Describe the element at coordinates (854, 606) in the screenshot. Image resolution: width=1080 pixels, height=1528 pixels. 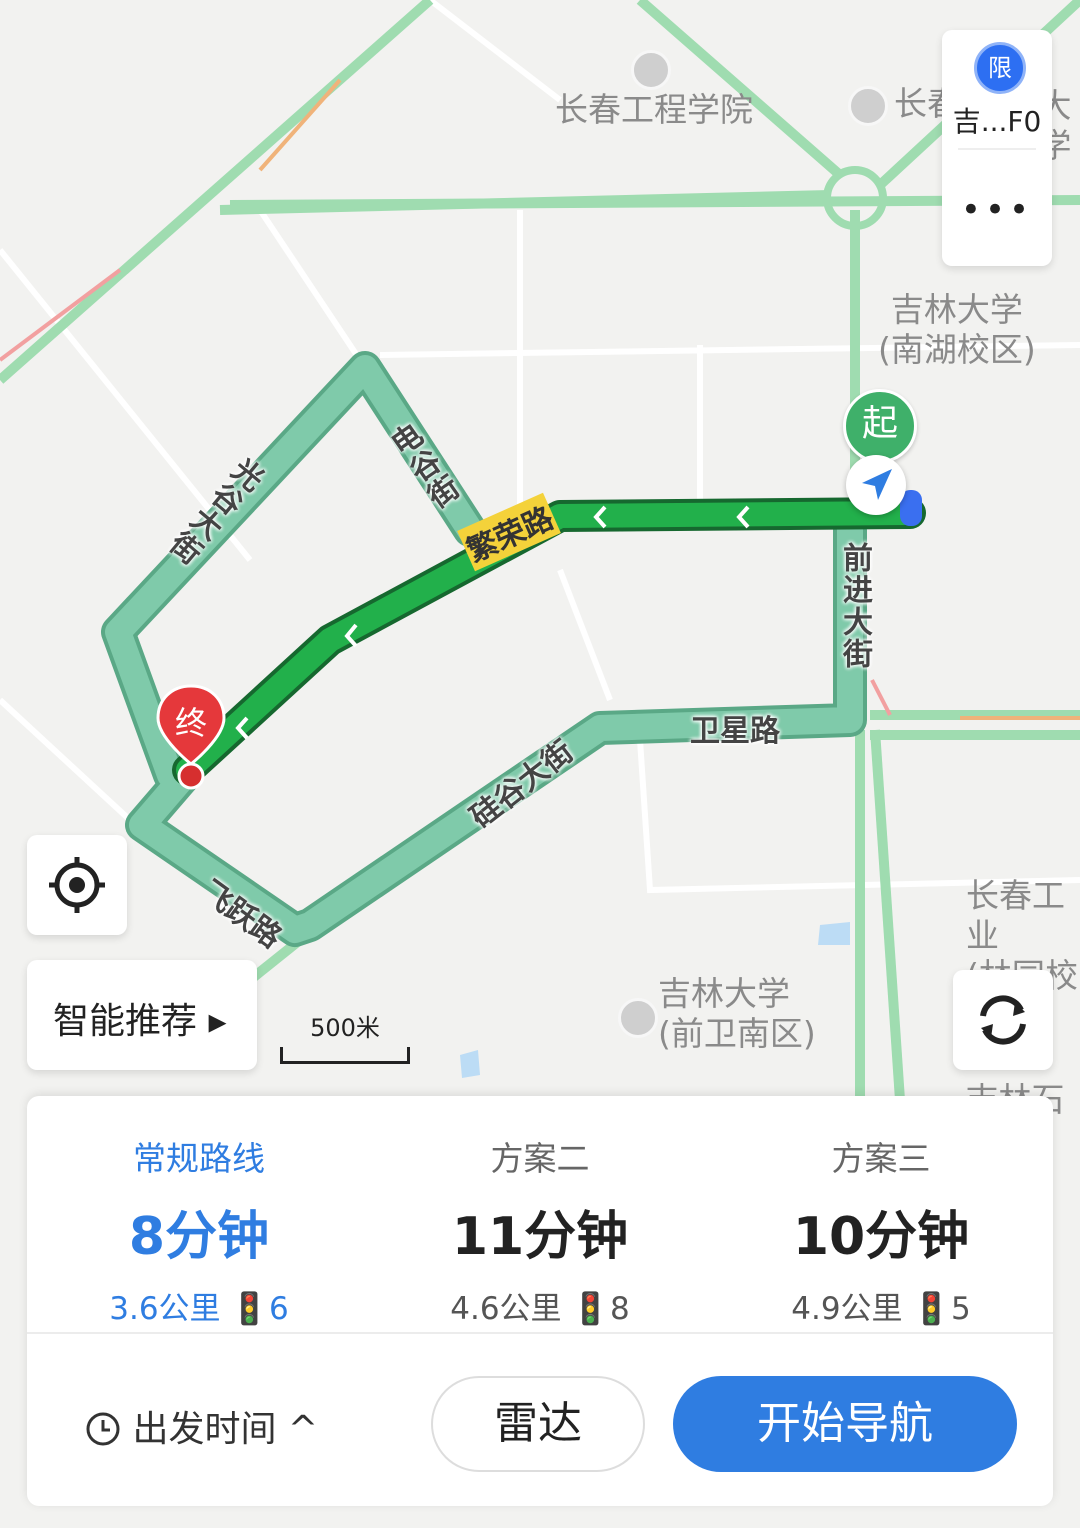
I see `road-label-qianjin: 前进大街` at that location.